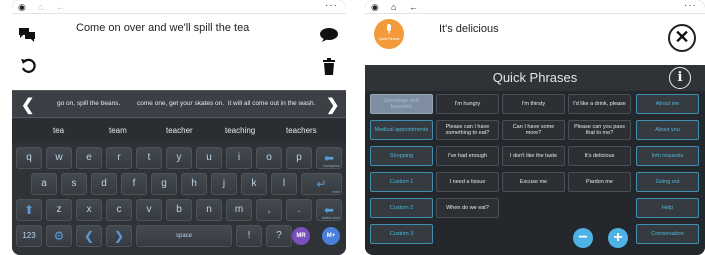  I want to click on key: m, so click(239, 210).